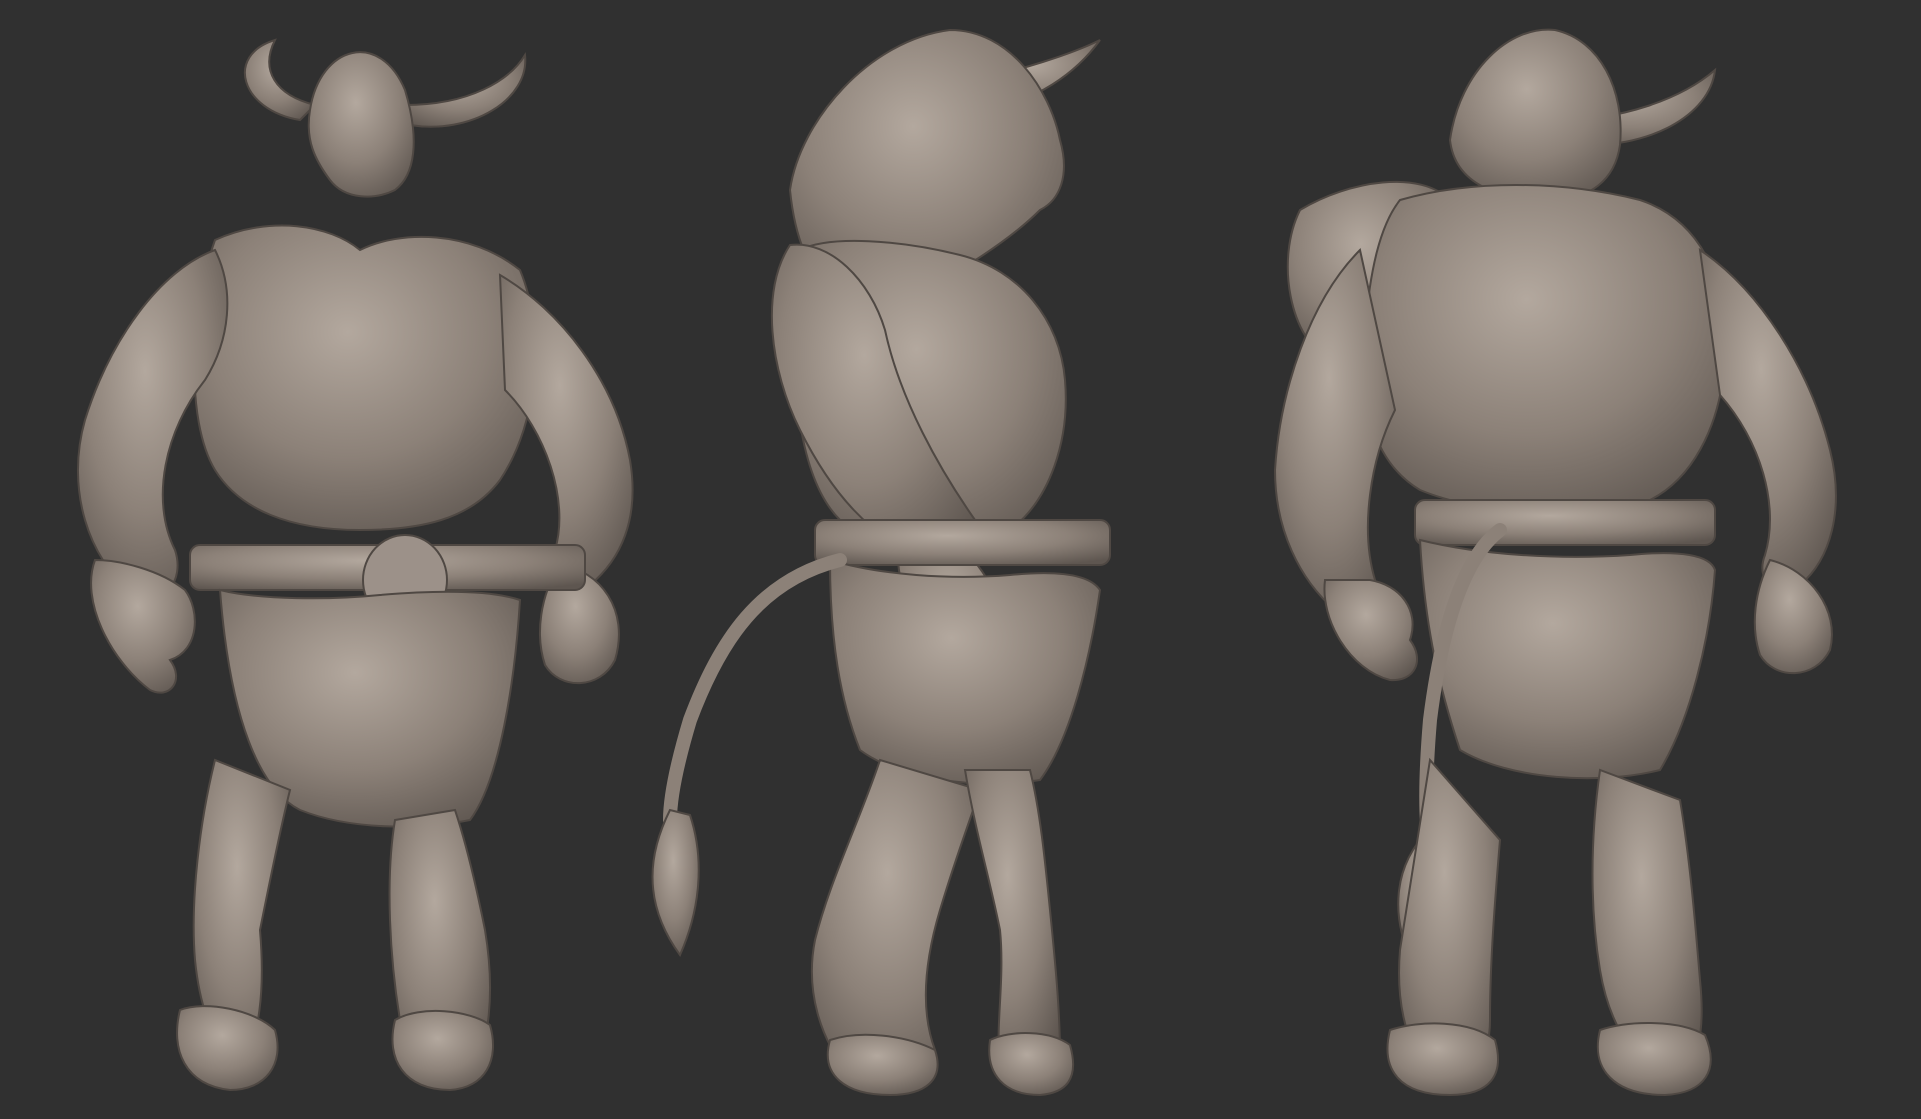 The height and width of the screenshot is (1119, 1921). Describe the element at coordinates (675, 882) in the screenshot. I see `side-tail-tip` at that location.